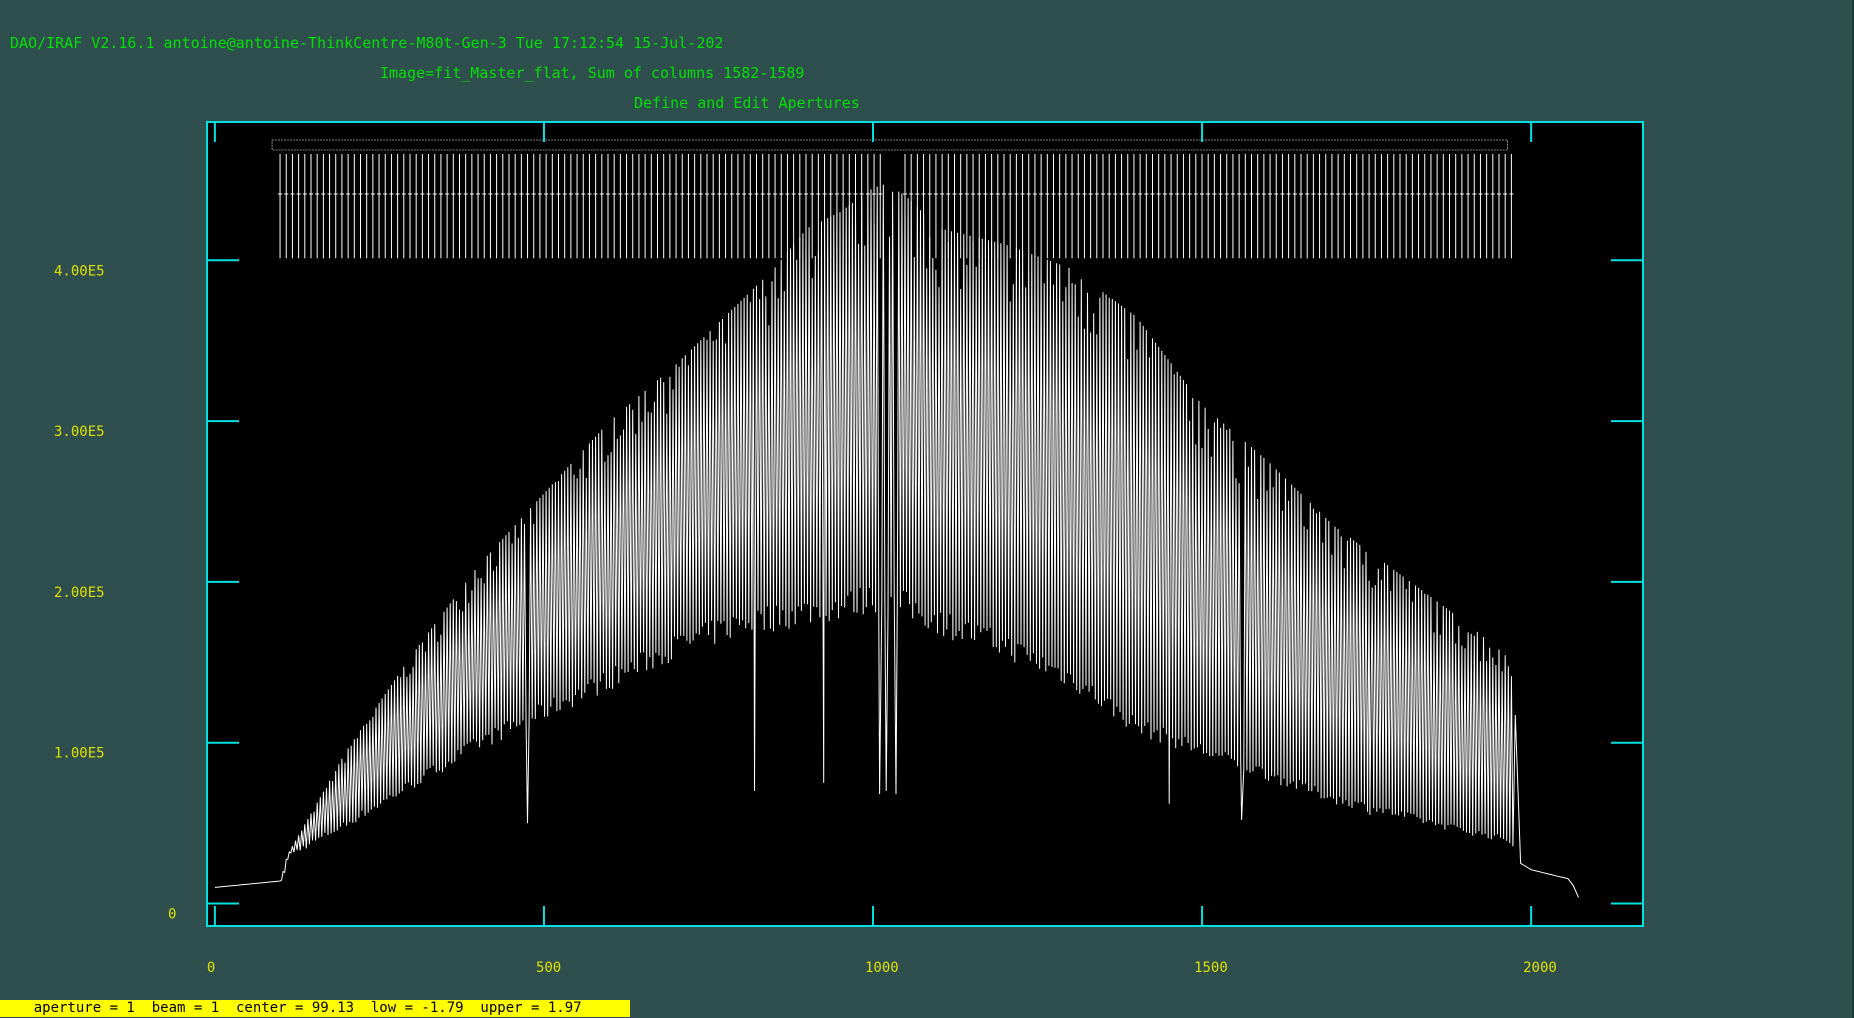 The height and width of the screenshot is (1018, 1854). Describe the element at coordinates (211, 968) in the screenshot. I see `x-tick-label: 0` at that location.